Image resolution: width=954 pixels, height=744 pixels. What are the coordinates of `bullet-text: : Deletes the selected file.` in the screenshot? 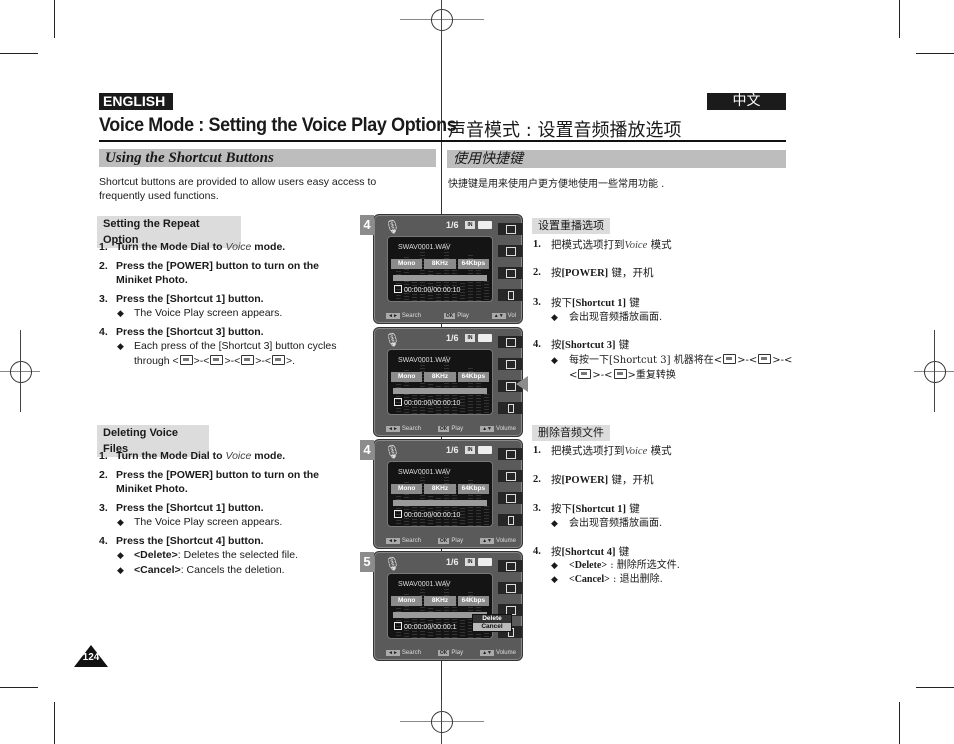 It's located at (238, 555).